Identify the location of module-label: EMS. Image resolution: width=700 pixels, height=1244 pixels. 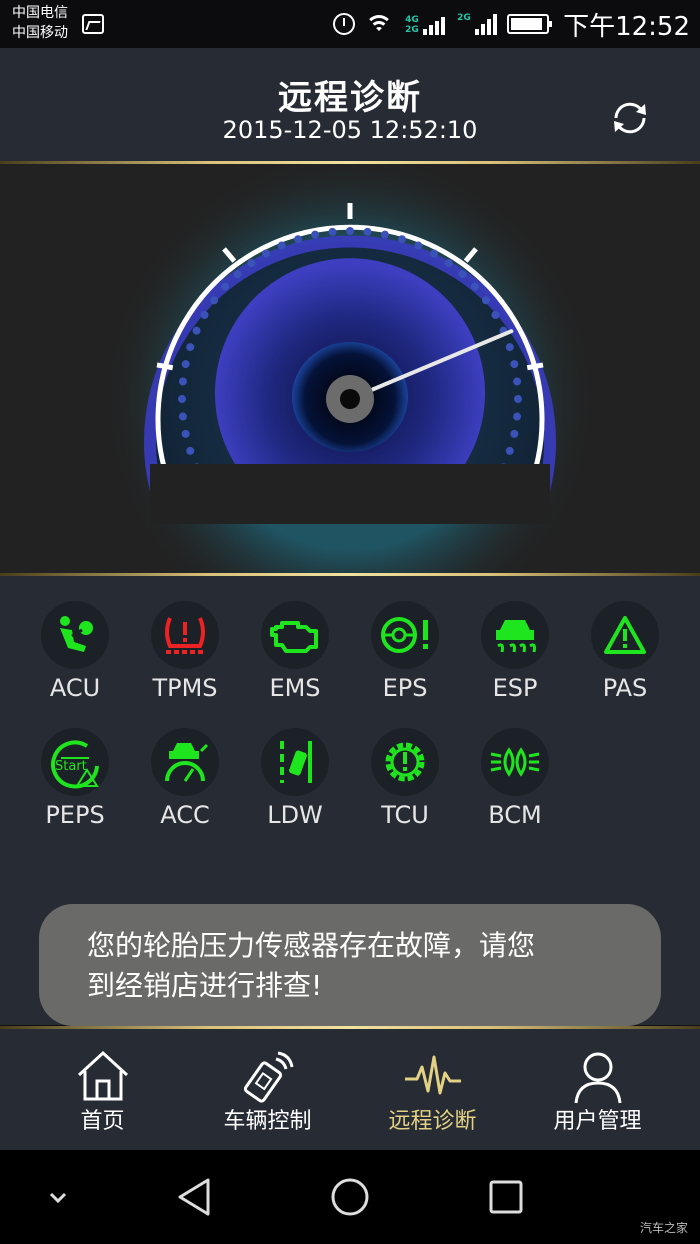
(295, 688).